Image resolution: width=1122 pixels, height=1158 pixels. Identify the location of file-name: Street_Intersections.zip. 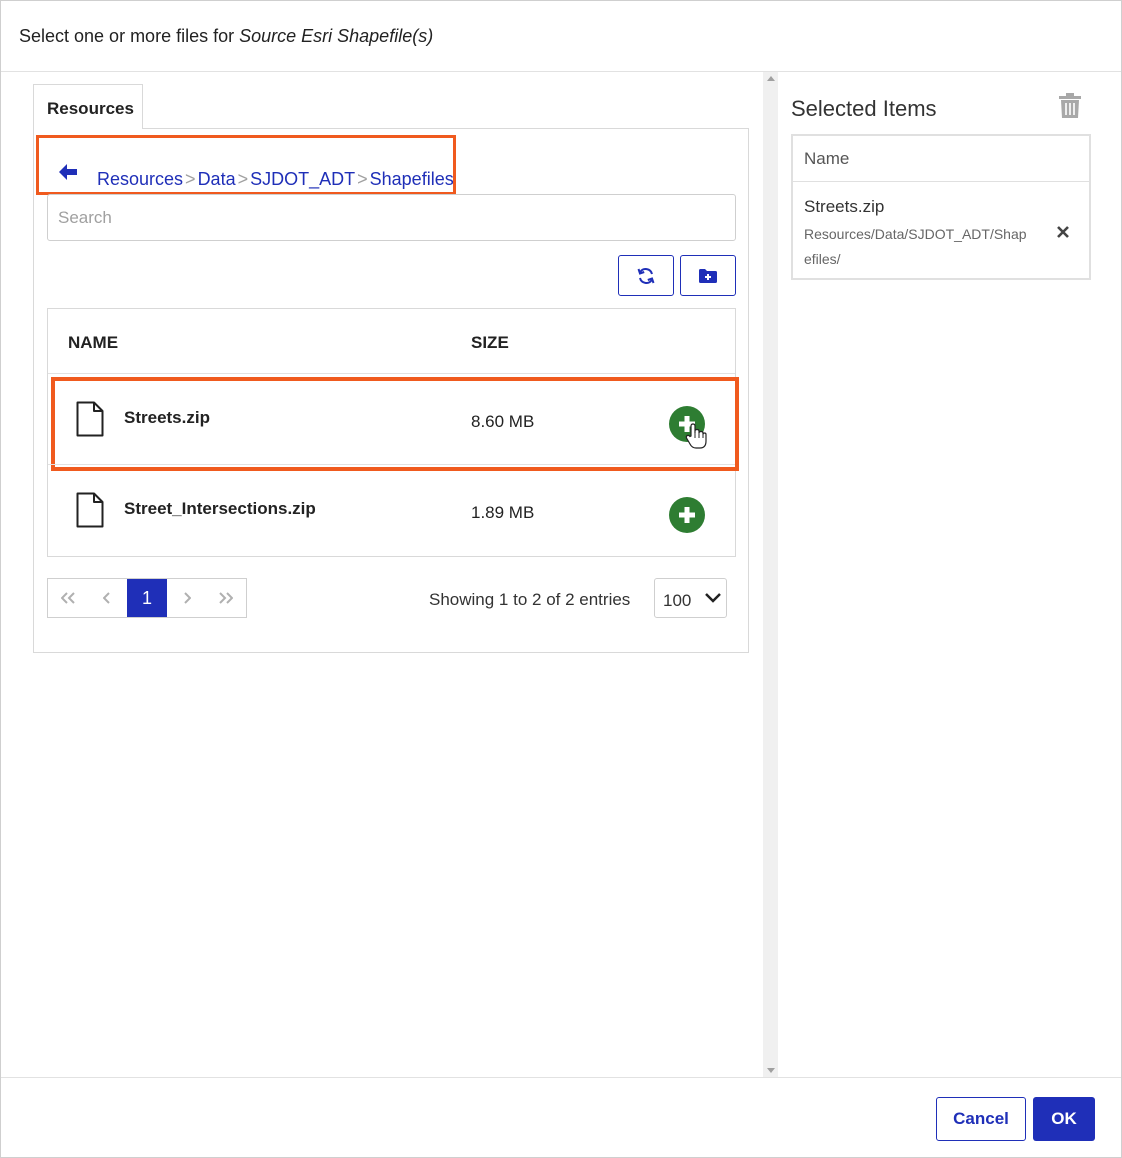
(220, 508).